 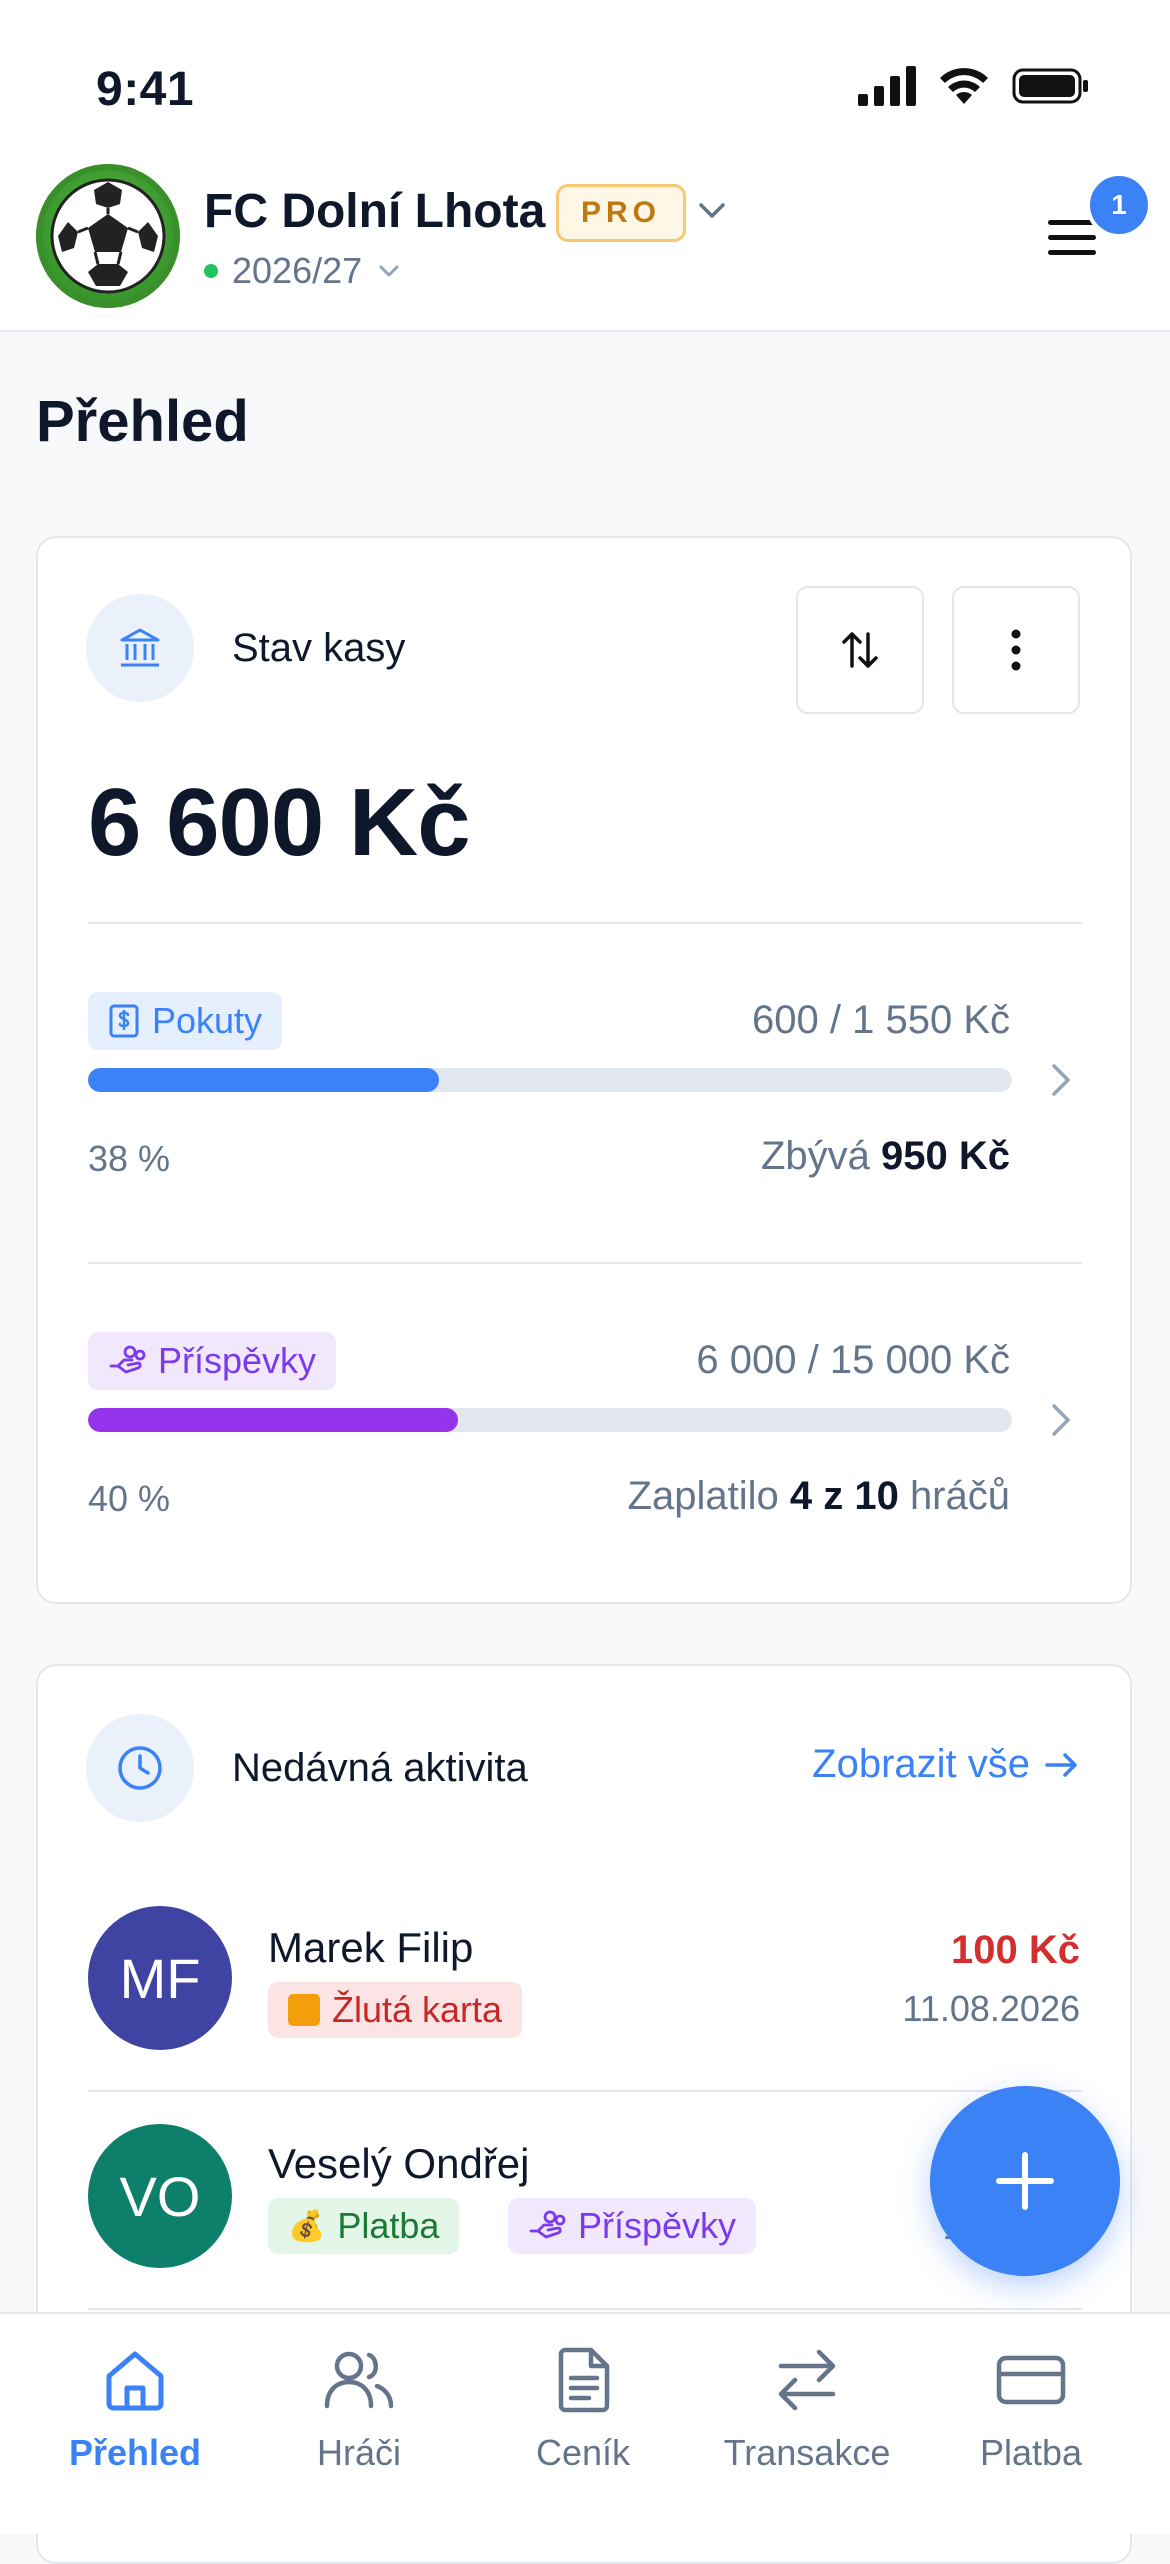 I want to click on tab-label: Hráči, so click(x=358, y=2452).